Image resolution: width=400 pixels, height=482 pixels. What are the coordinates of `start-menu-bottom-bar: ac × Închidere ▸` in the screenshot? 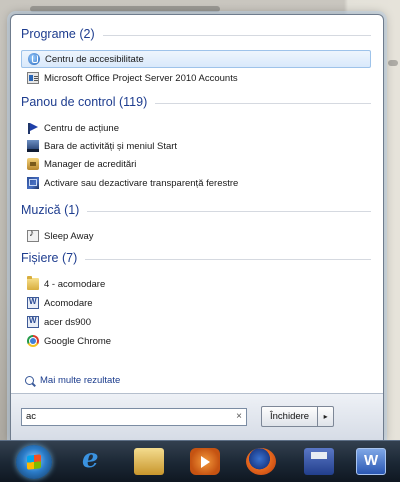 It's located at (197, 416).